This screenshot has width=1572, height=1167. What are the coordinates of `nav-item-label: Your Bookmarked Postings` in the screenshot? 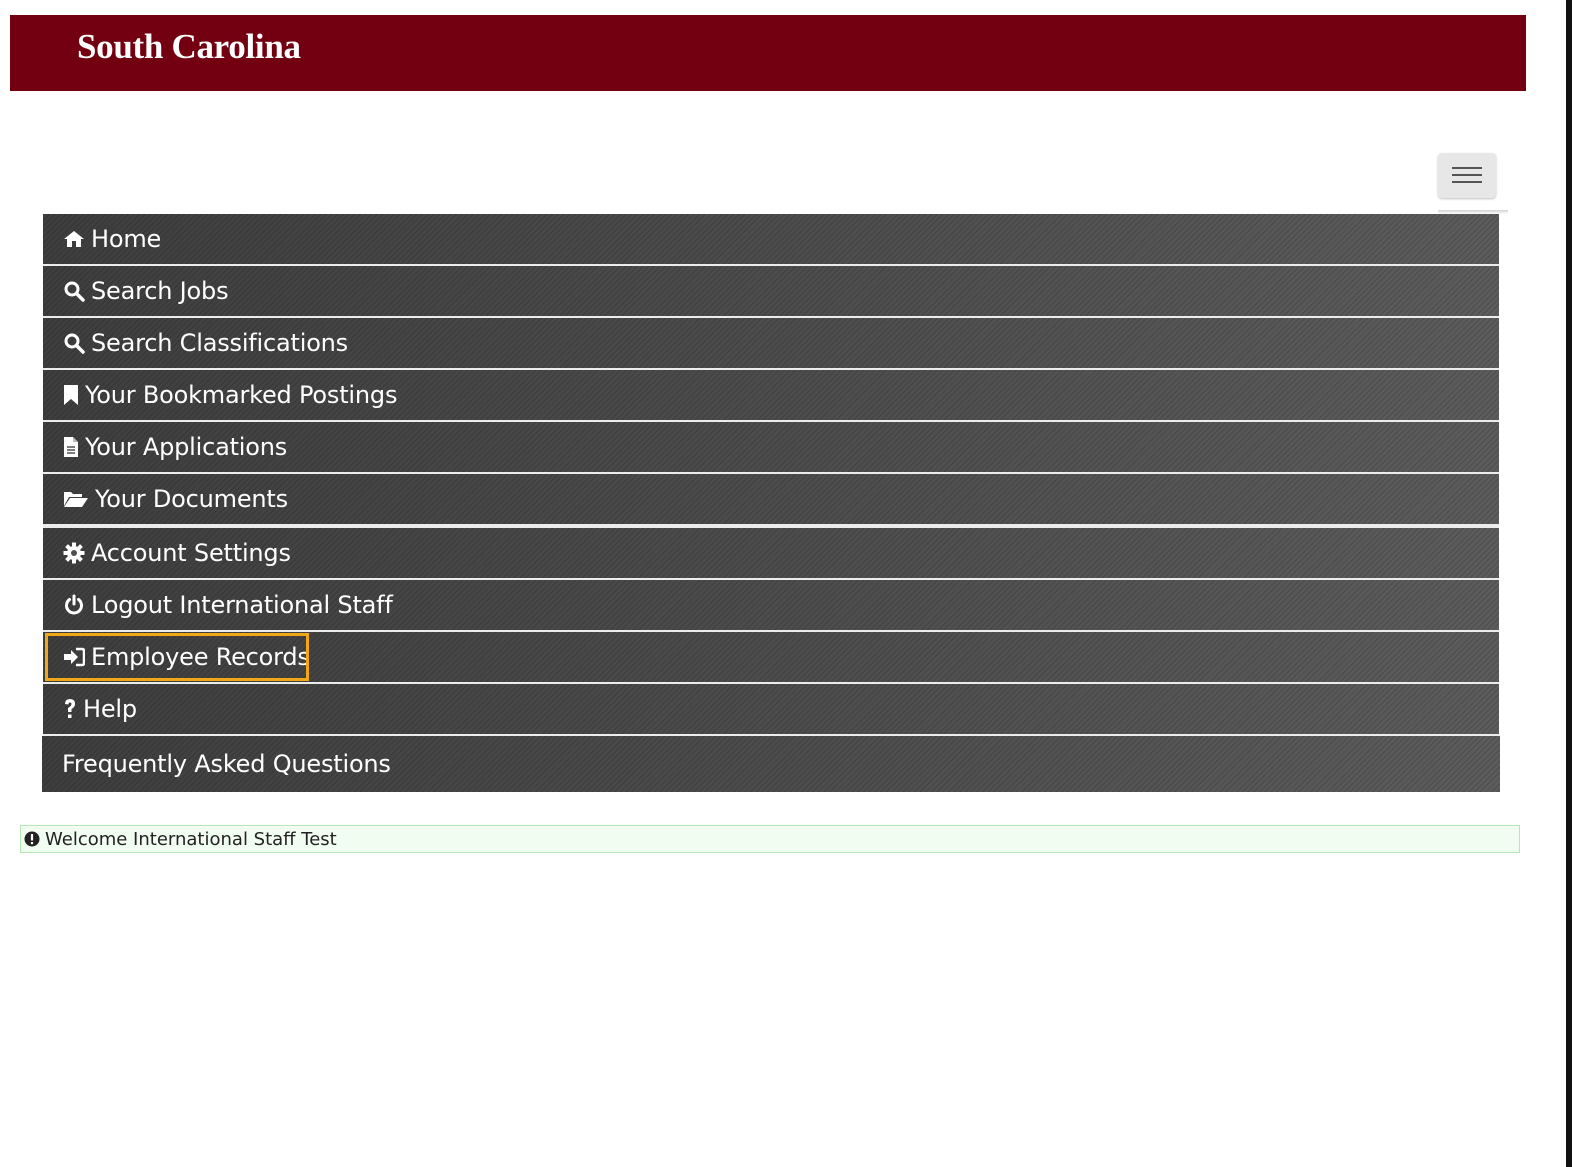 It's located at (241, 395).